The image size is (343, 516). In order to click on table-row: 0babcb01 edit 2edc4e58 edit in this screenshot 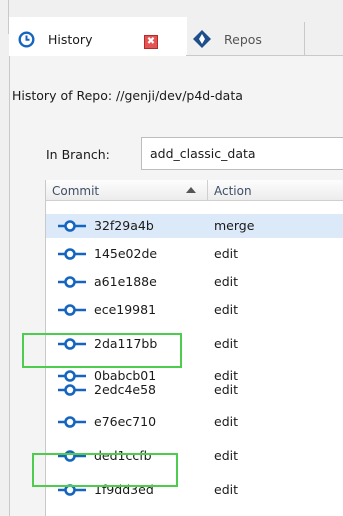, I will do `click(194, 384)`.